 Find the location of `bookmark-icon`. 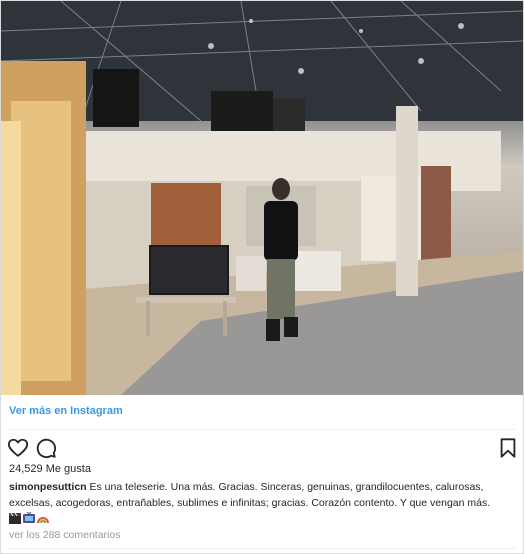

bookmark-icon is located at coordinates (508, 448).